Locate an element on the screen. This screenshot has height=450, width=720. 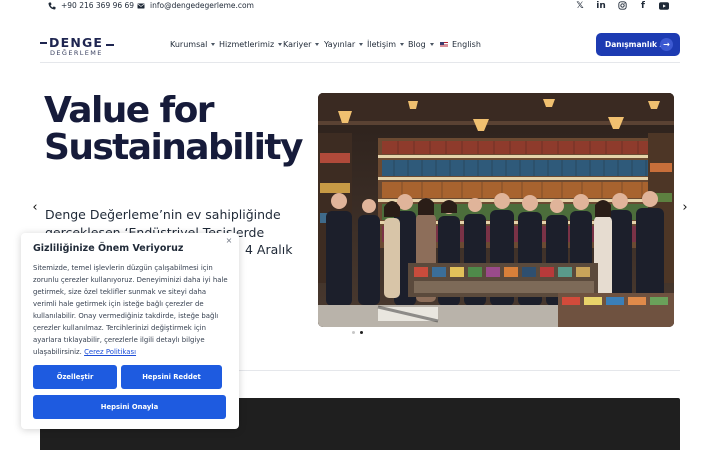
hero-title-line2: Sustainability is located at coordinates (173, 147).